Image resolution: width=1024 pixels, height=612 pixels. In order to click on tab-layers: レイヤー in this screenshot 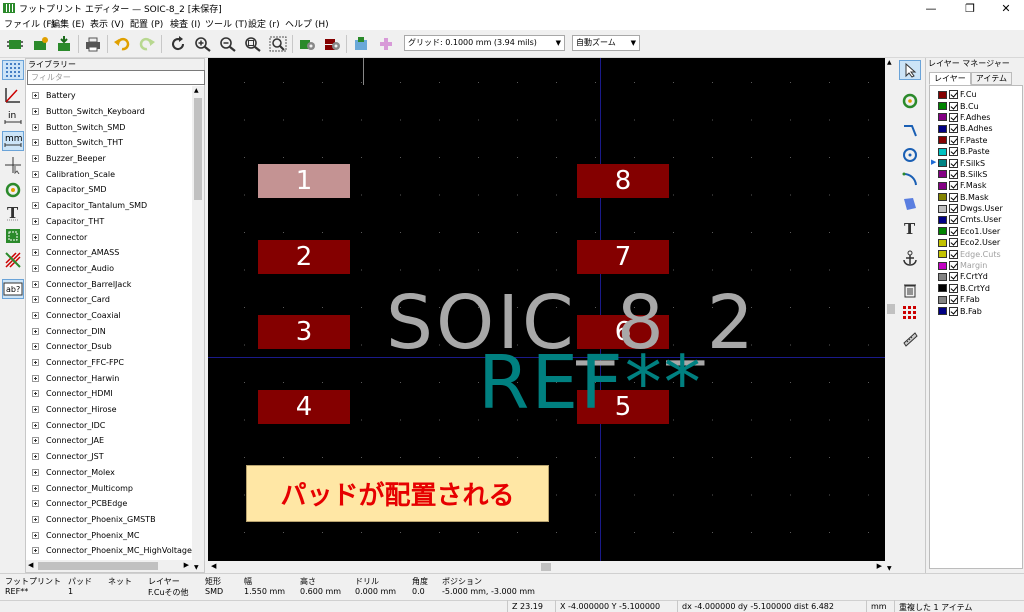, I will do `click(950, 78)`.